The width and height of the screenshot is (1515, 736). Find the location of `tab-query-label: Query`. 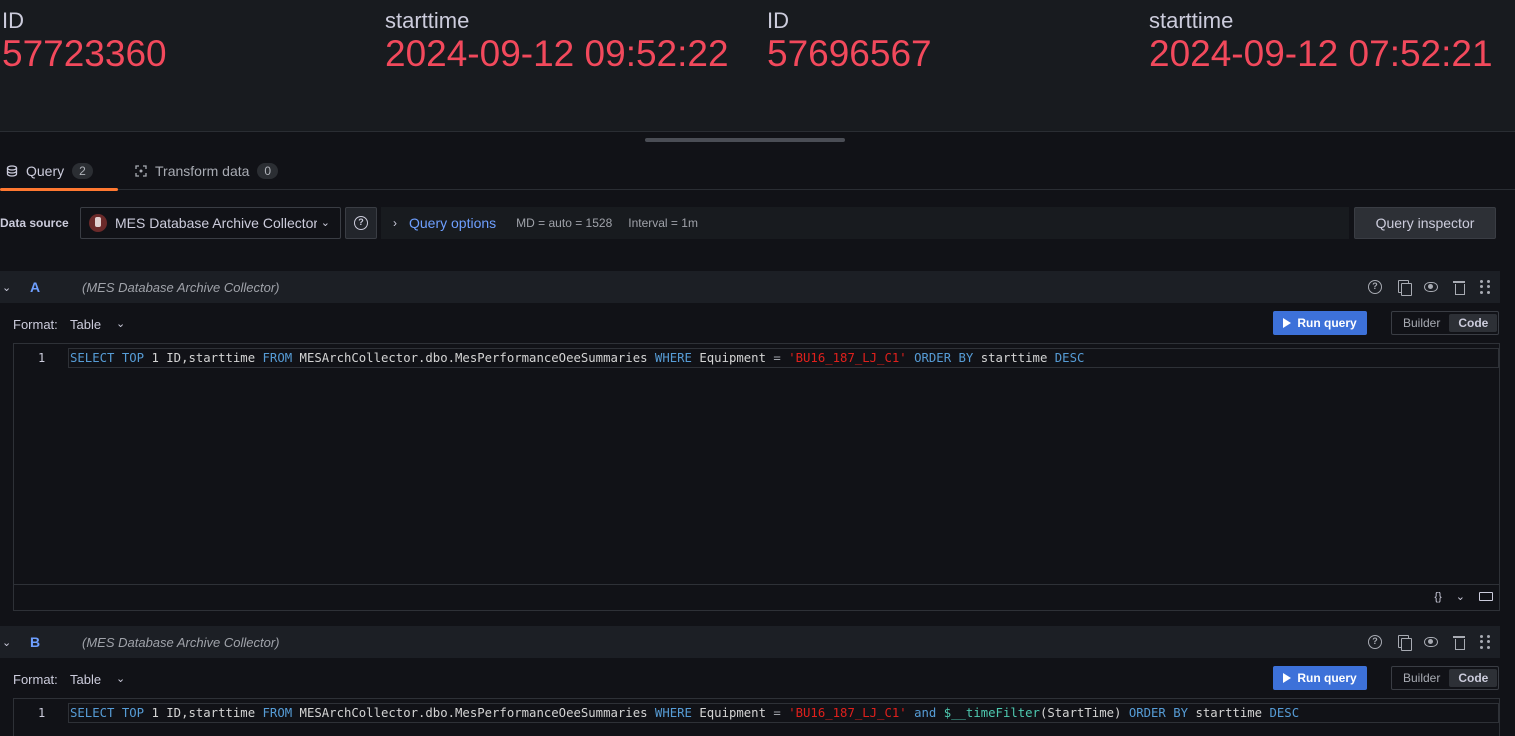

tab-query-label: Query is located at coordinates (45, 171).